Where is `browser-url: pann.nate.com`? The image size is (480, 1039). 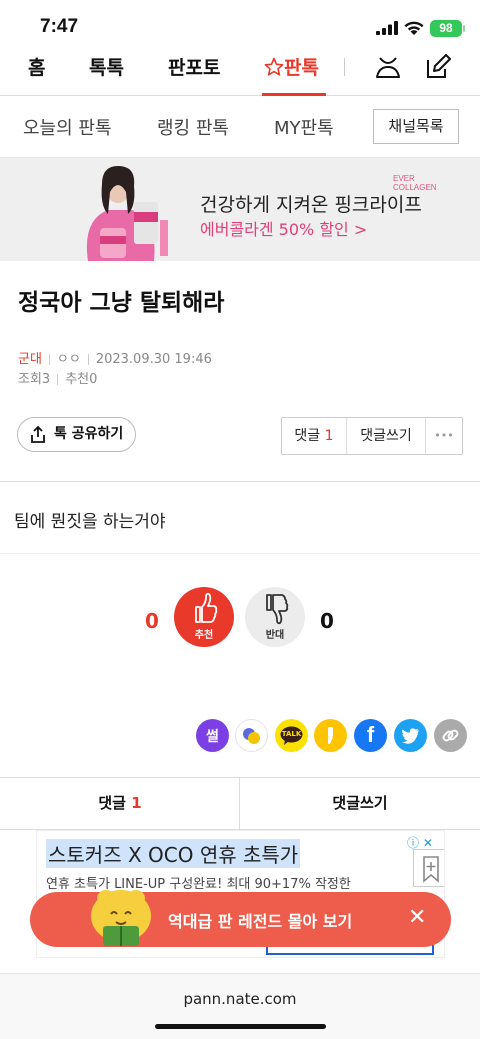 browser-url: pann.nate.com is located at coordinates (240, 999).